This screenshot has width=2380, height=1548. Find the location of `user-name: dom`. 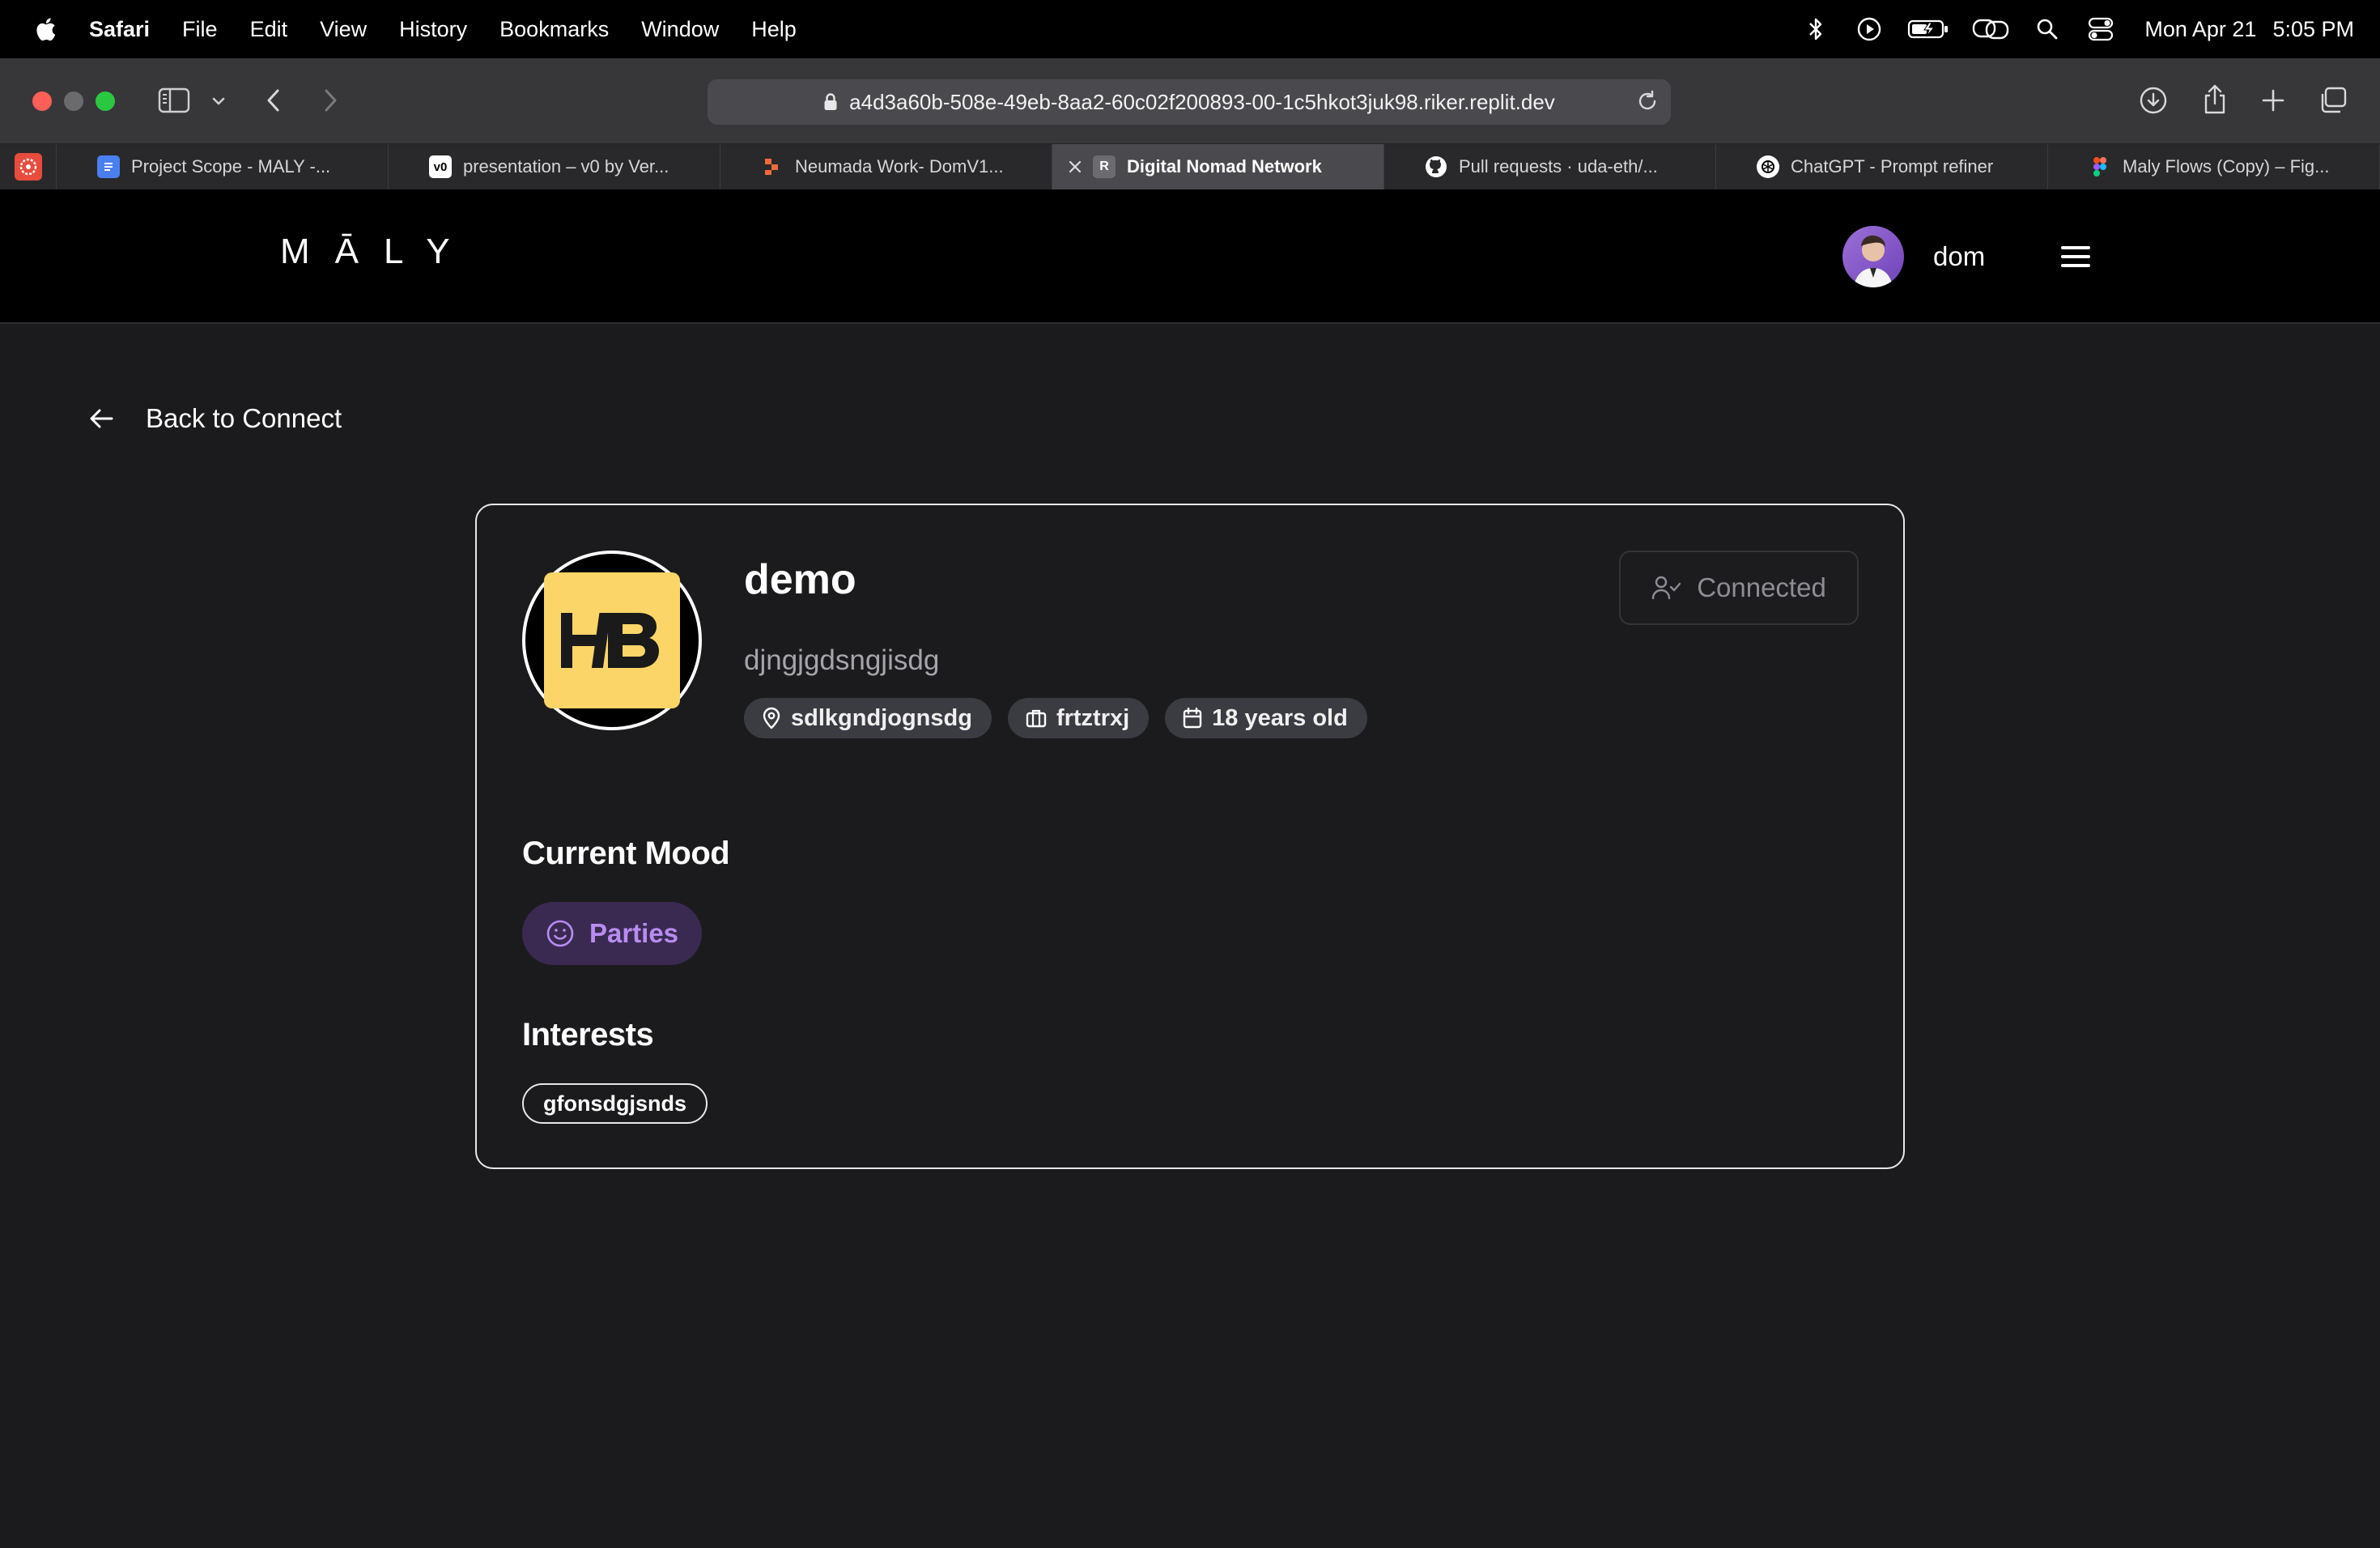

user-name: dom is located at coordinates (1959, 256).